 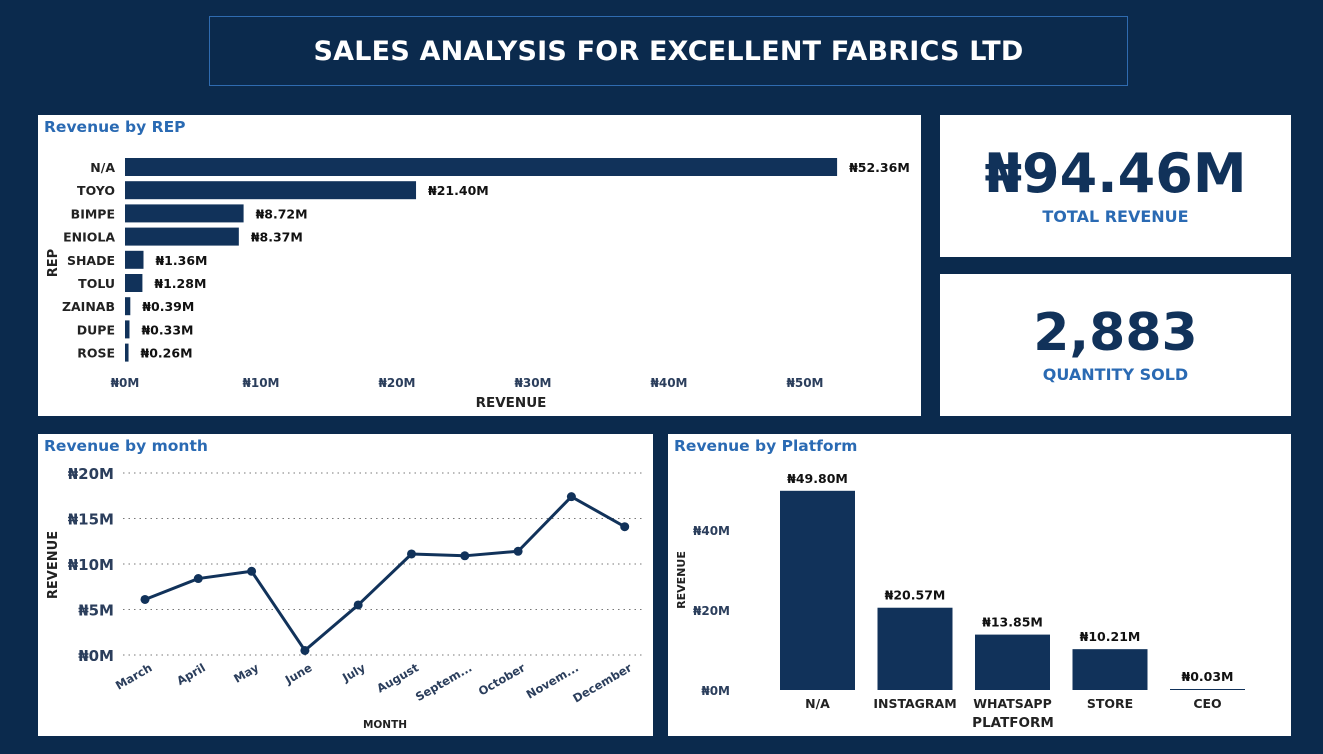 I want to click on rep-category-label: SHADE, so click(x=91, y=260).